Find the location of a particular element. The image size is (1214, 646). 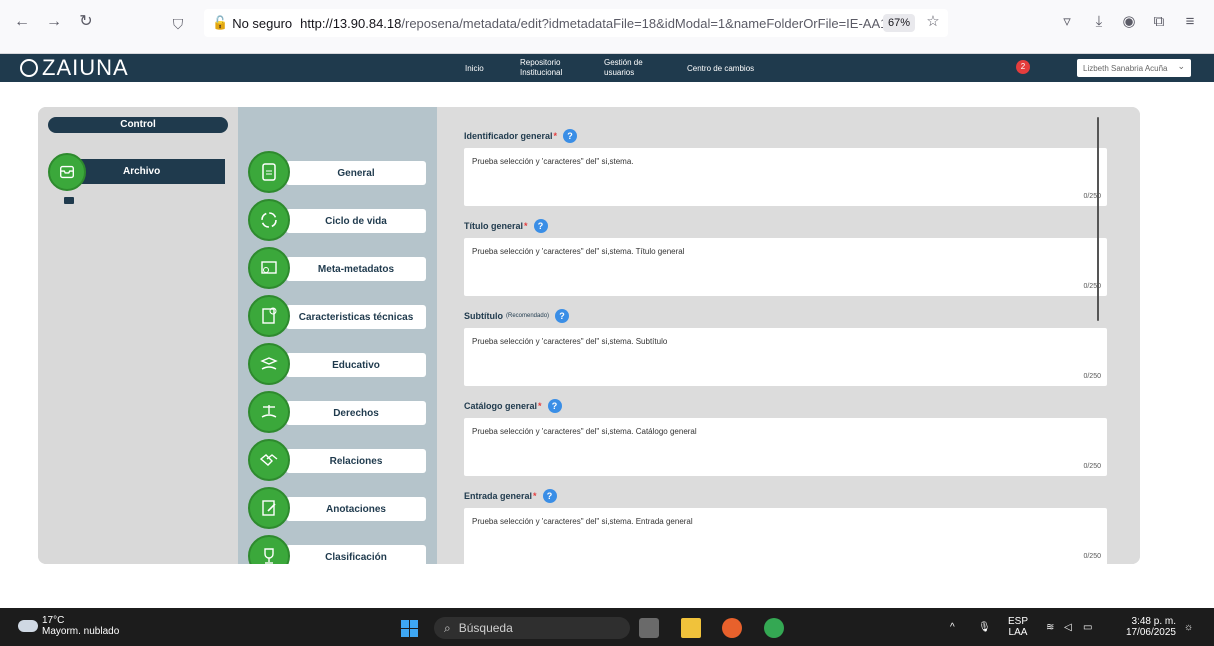

label-text: Catálogo general is located at coordinates (501, 406).